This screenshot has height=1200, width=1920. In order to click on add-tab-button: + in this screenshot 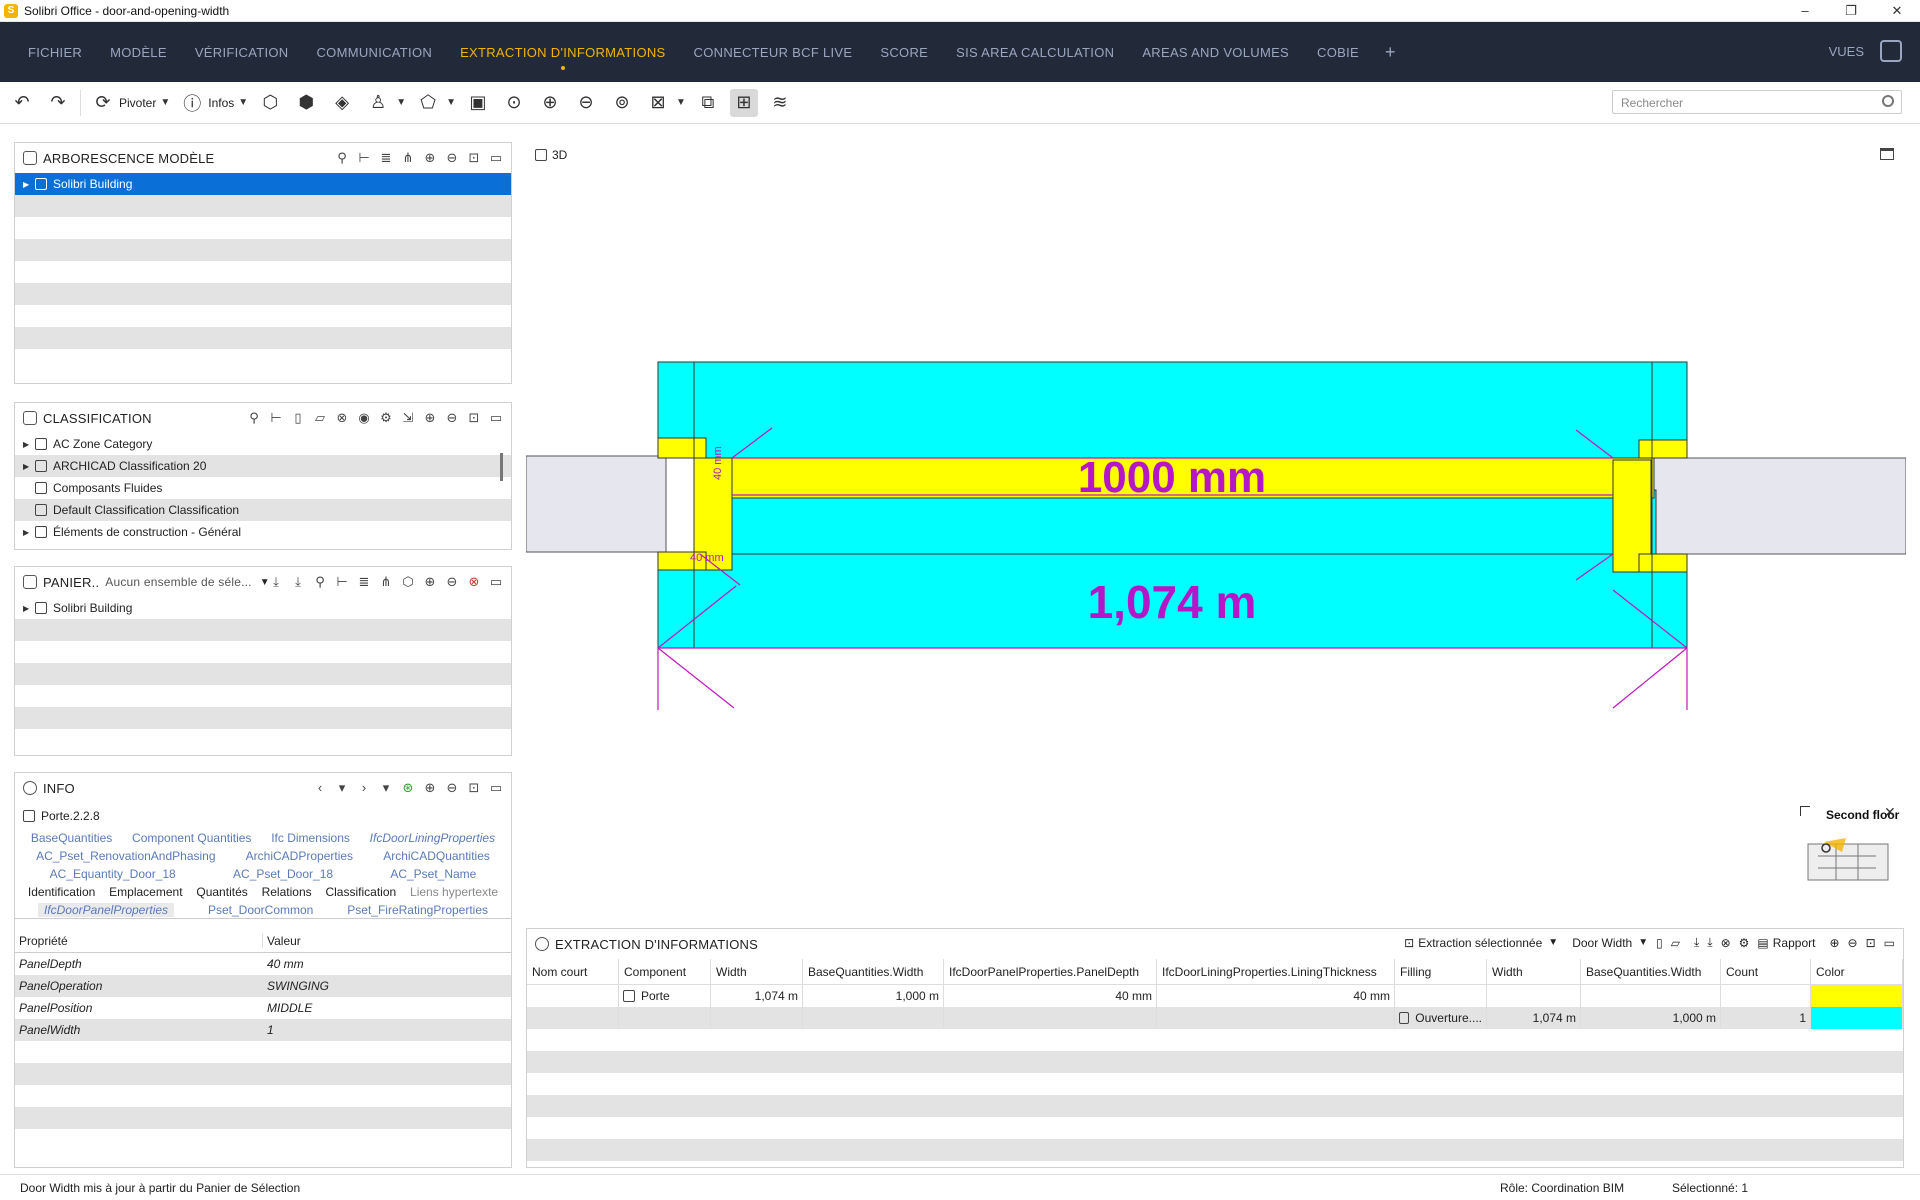, I will do `click(1390, 52)`.